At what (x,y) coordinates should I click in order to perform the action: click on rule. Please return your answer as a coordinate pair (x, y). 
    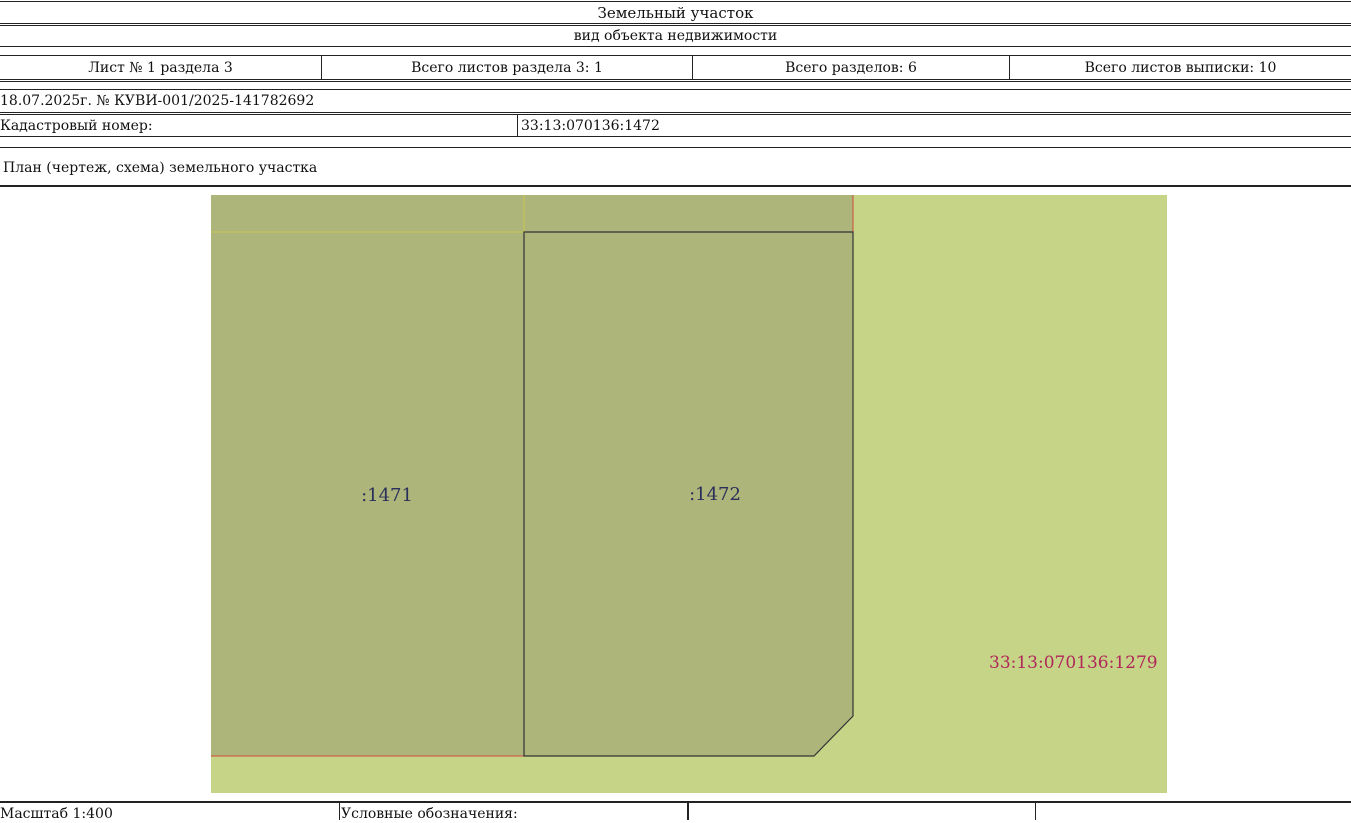
    Looking at the image, I should click on (675, 802).